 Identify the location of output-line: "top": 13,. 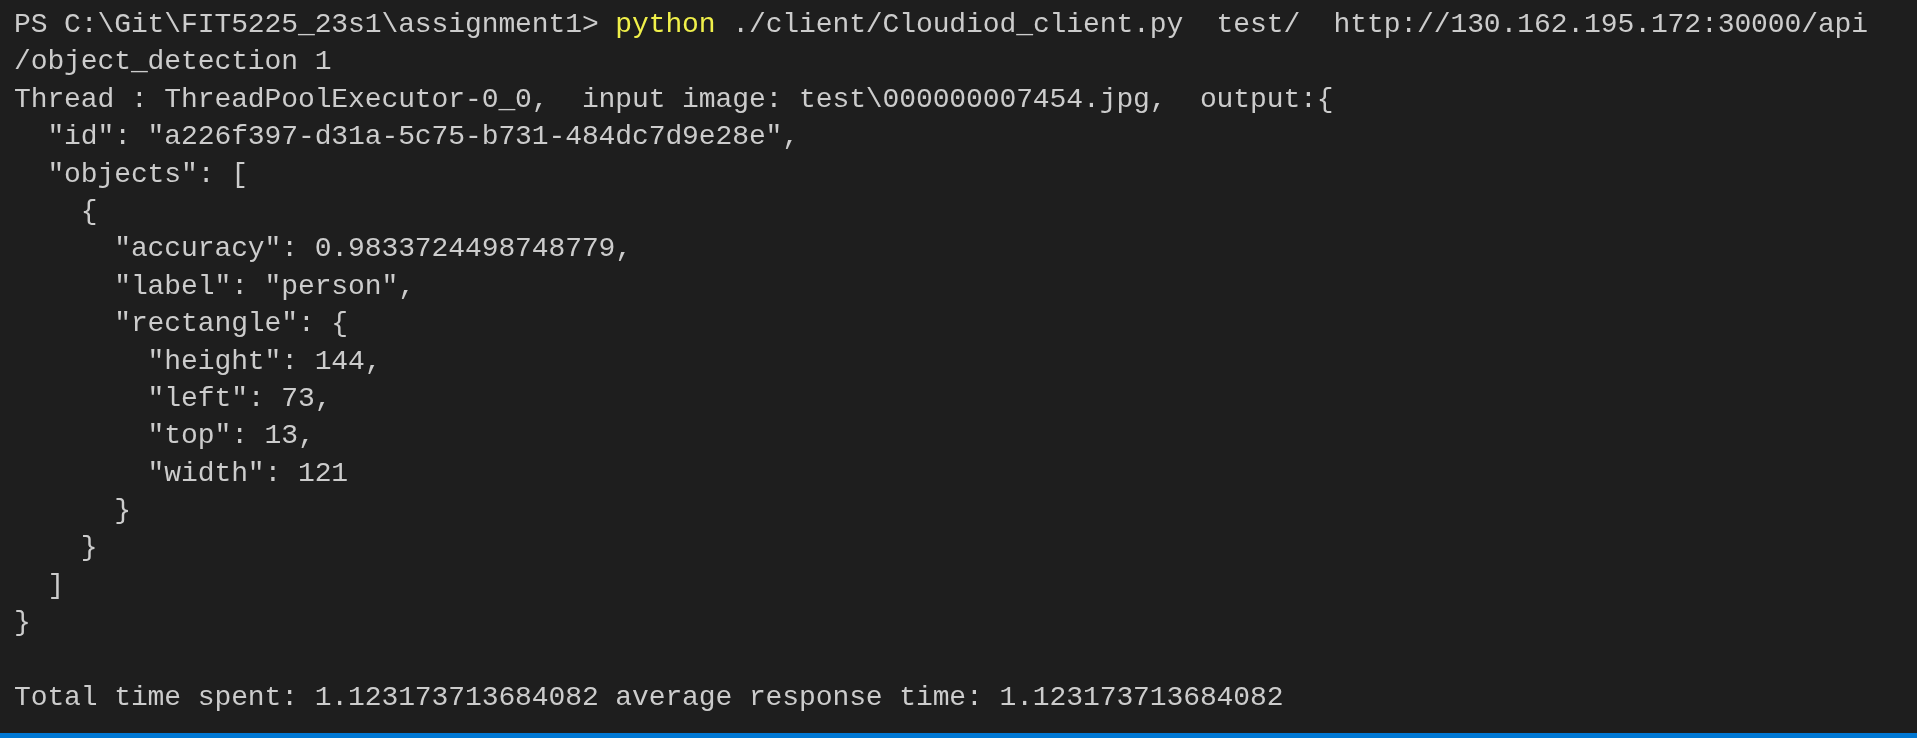
(231, 436).